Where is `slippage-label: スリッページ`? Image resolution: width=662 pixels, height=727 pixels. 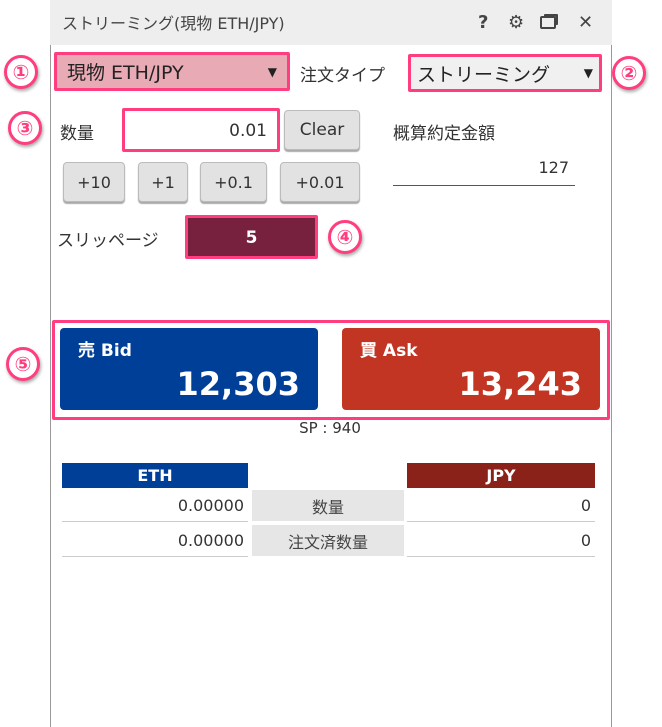 slippage-label: スリッページ is located at coordinates (108, 241).